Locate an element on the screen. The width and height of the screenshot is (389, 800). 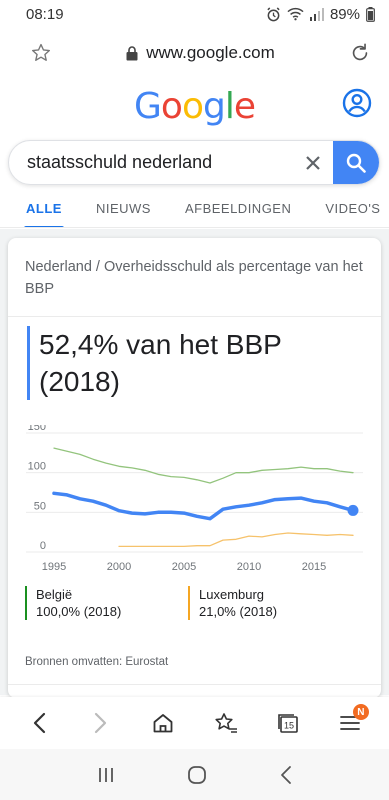
search-tabs: ALLE NIEUWS AFBEELDINGEN VIDEO'S N is located at coordinates (194, 209).